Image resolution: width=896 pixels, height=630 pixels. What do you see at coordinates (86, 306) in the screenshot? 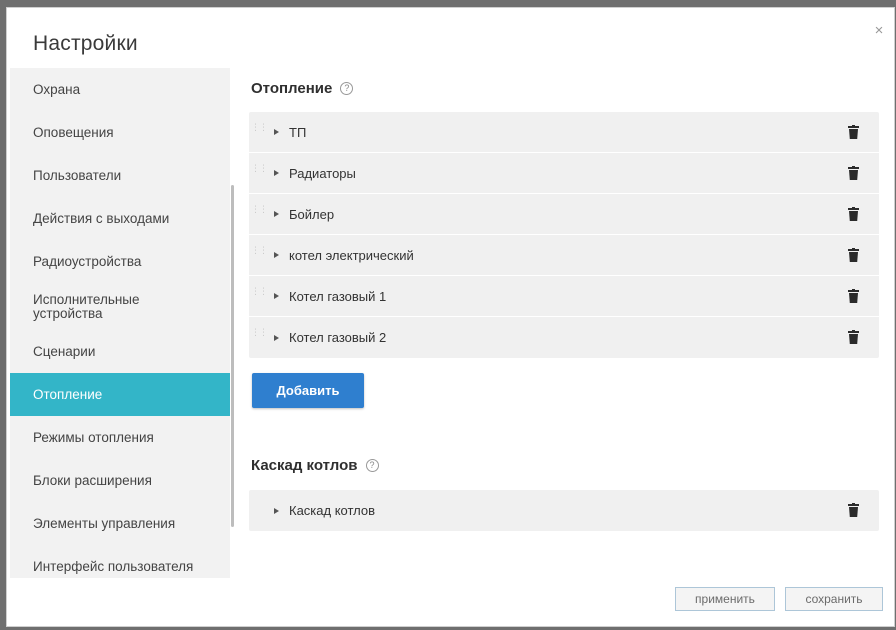
I see `sidebar-item-label: Исполнительные устройства` at bounding box center [86, 306].